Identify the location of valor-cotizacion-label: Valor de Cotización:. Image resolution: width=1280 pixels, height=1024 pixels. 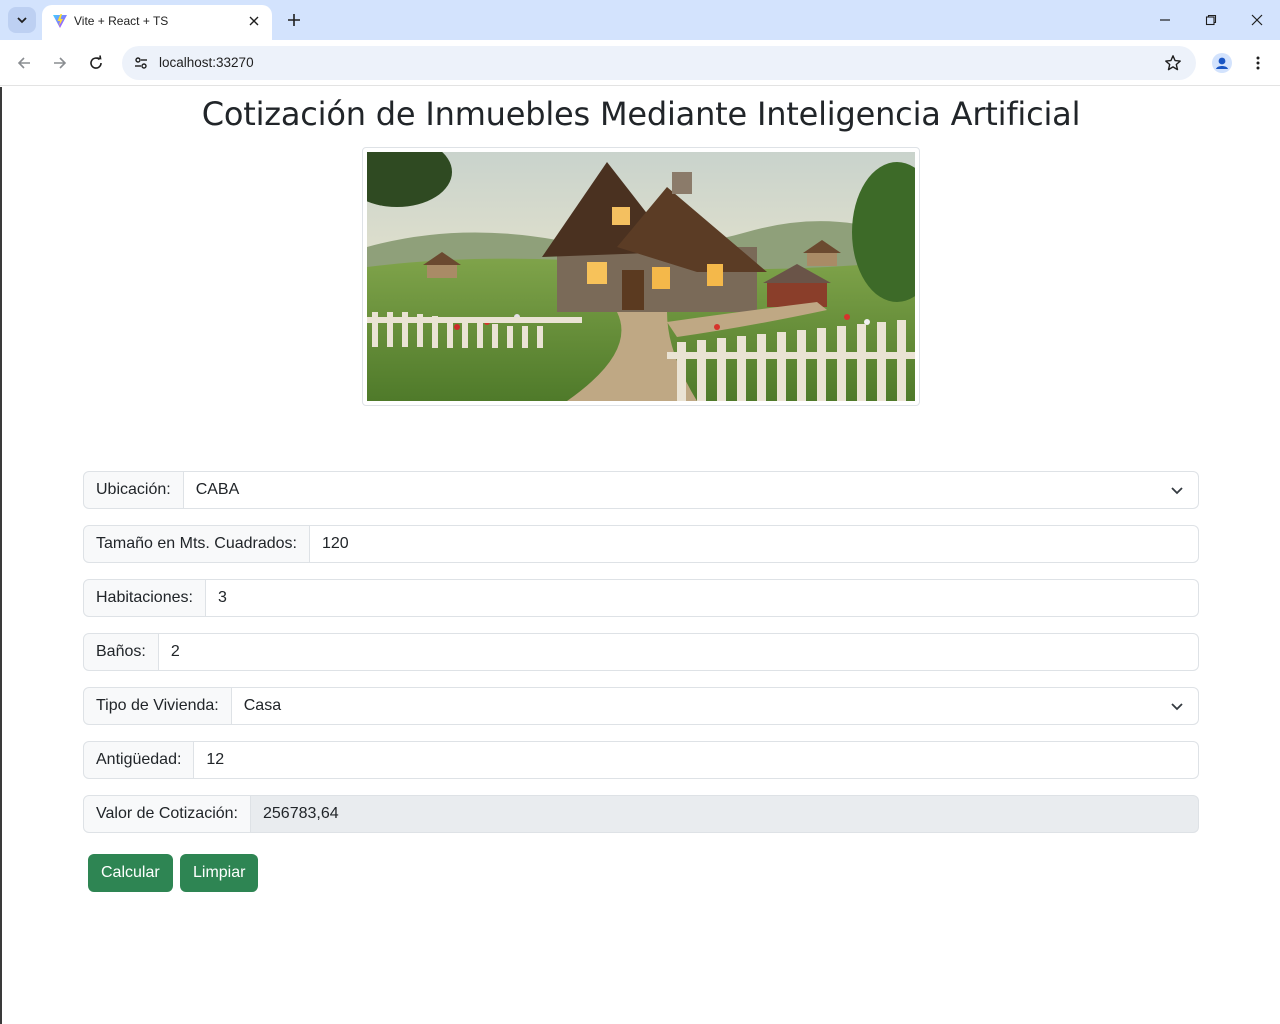
(167, 814).